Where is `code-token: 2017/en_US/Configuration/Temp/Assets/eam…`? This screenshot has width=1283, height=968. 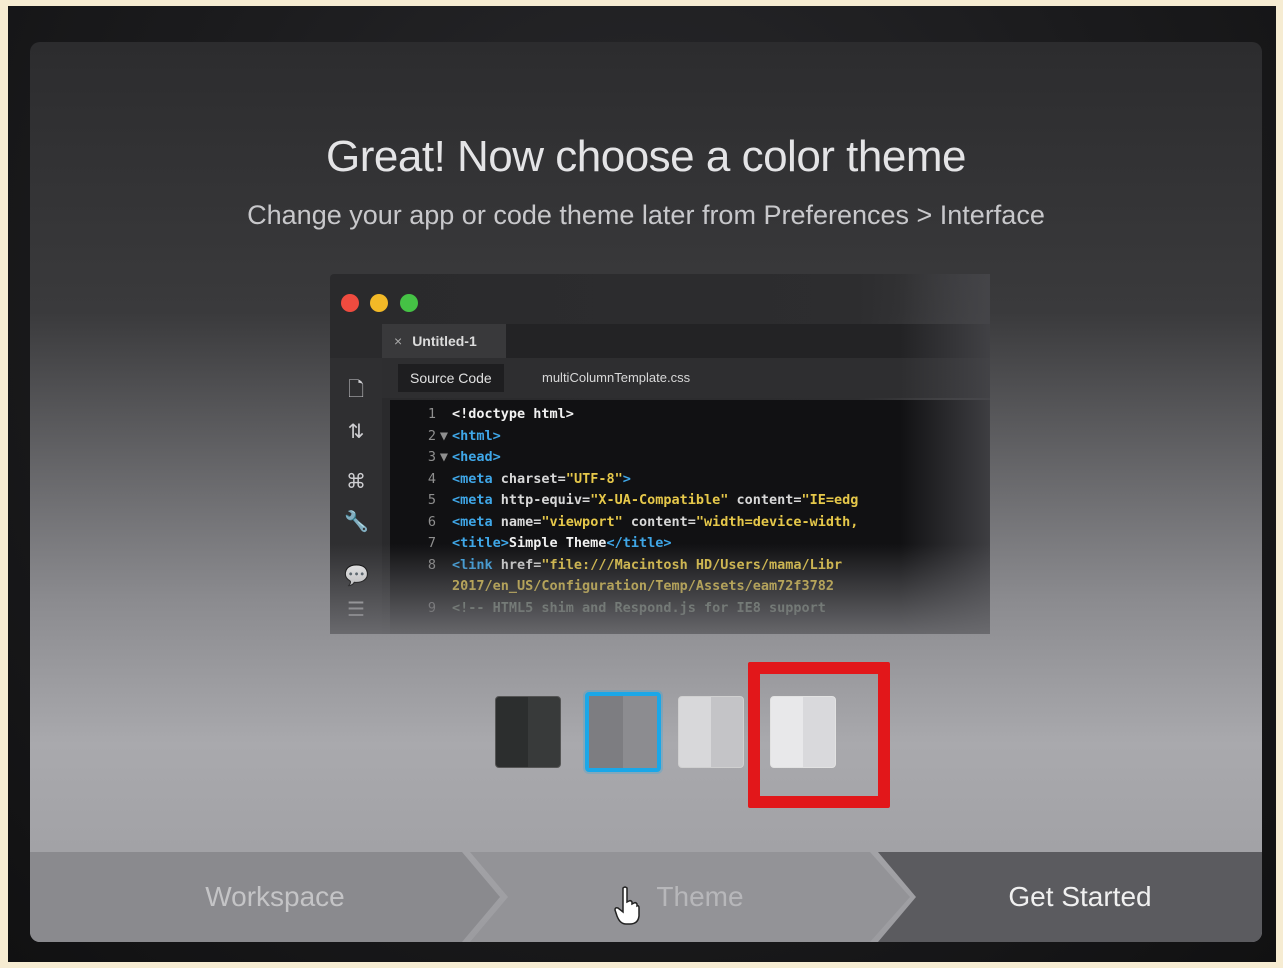 code-token: 2017/en_US/Configuration/Temp/Assets/eam… is located at coordinates (643, 586).